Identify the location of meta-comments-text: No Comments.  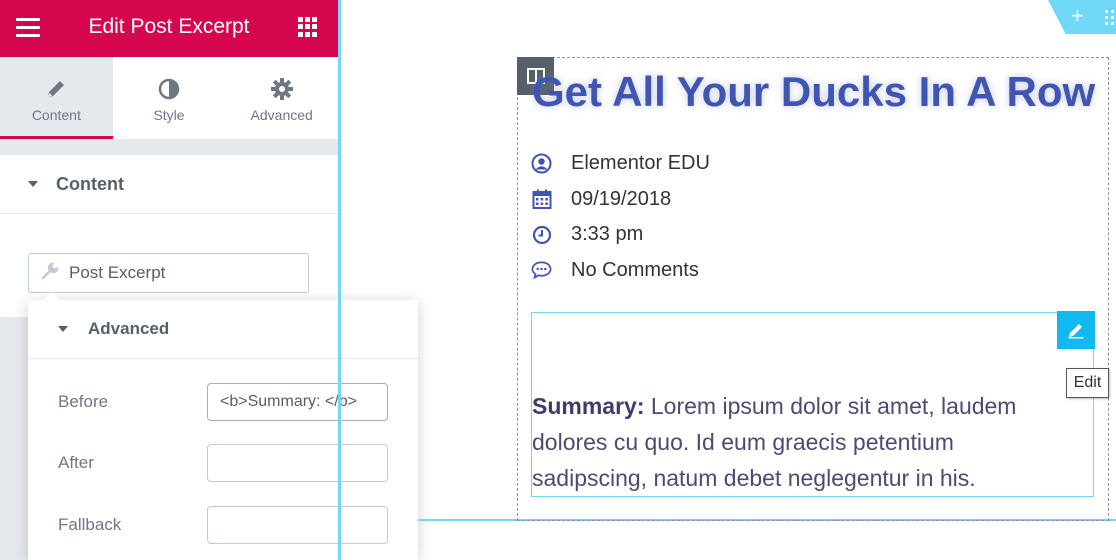
(635, 269).